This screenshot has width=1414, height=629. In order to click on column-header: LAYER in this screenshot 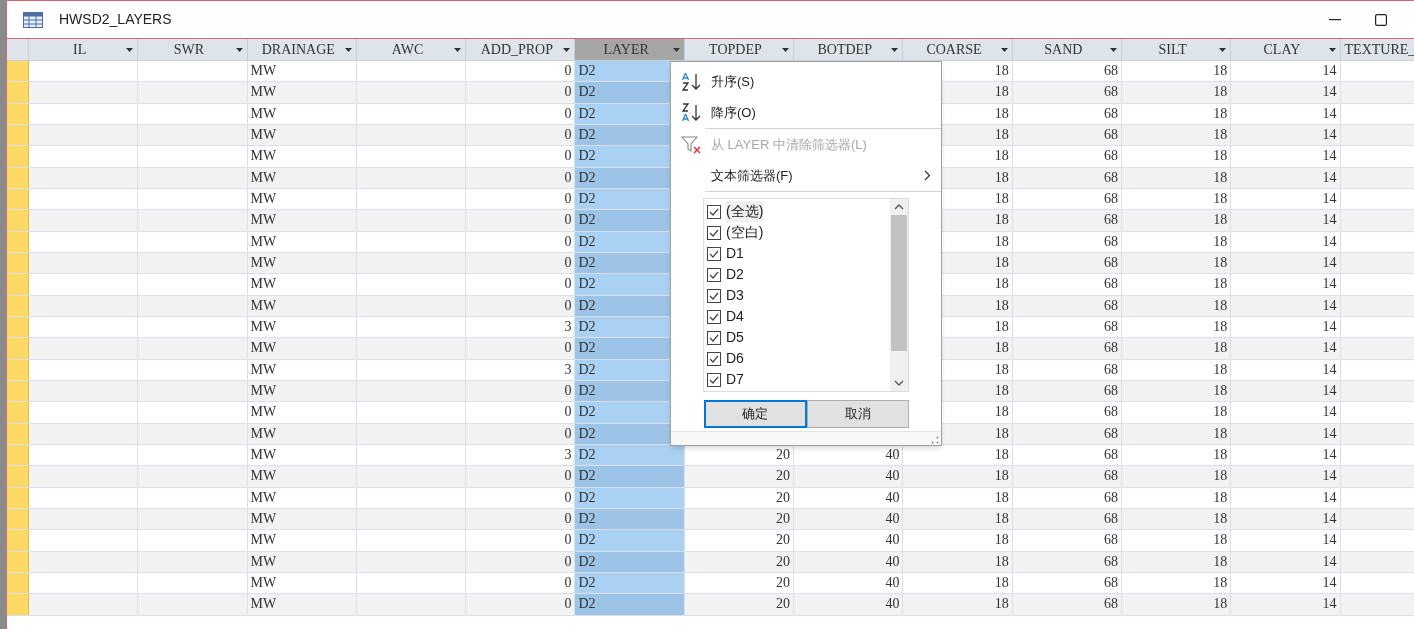, I will do `click(630, 49)`.